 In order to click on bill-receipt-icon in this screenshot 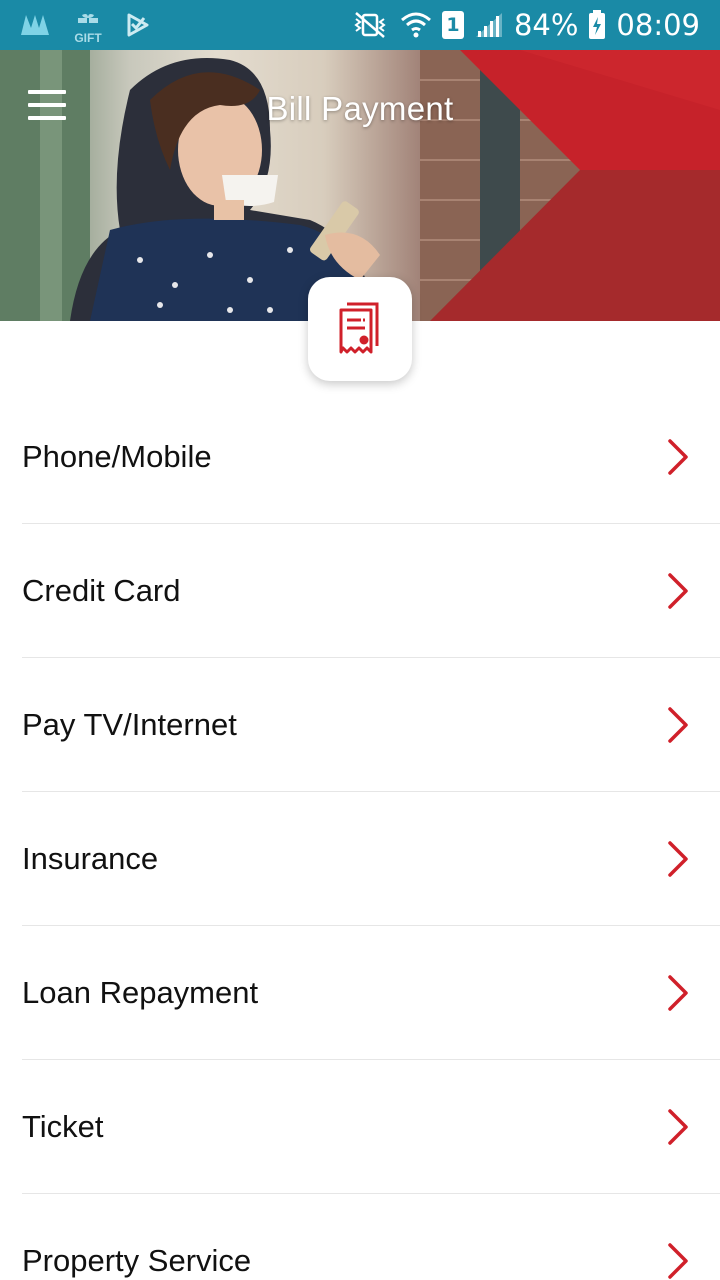, I will do `click(359, 328)`.